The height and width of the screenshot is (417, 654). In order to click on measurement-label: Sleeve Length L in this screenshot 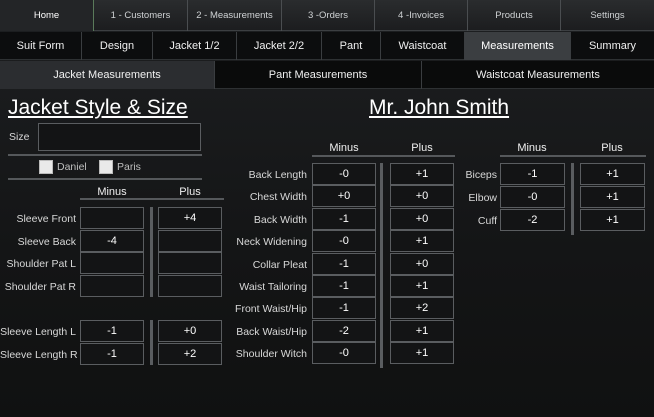, I will do `click(38, 332)`.